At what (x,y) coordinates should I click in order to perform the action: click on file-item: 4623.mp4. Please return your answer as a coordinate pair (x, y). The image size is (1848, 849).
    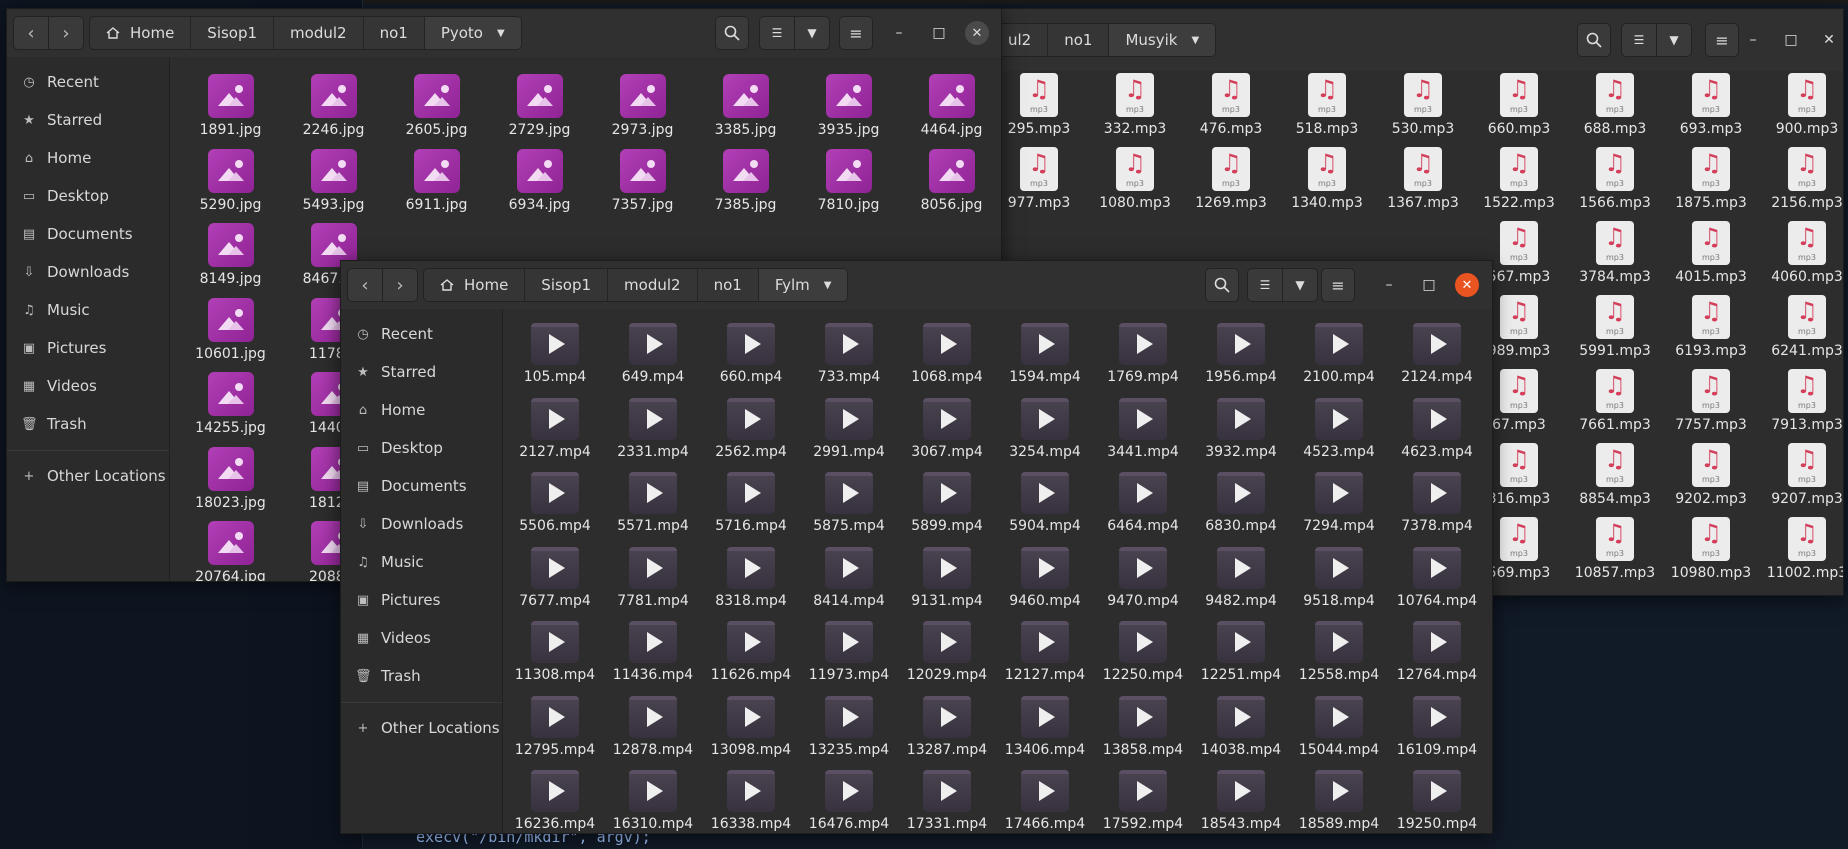
    Looking at the image, I should click on (1437, 435).